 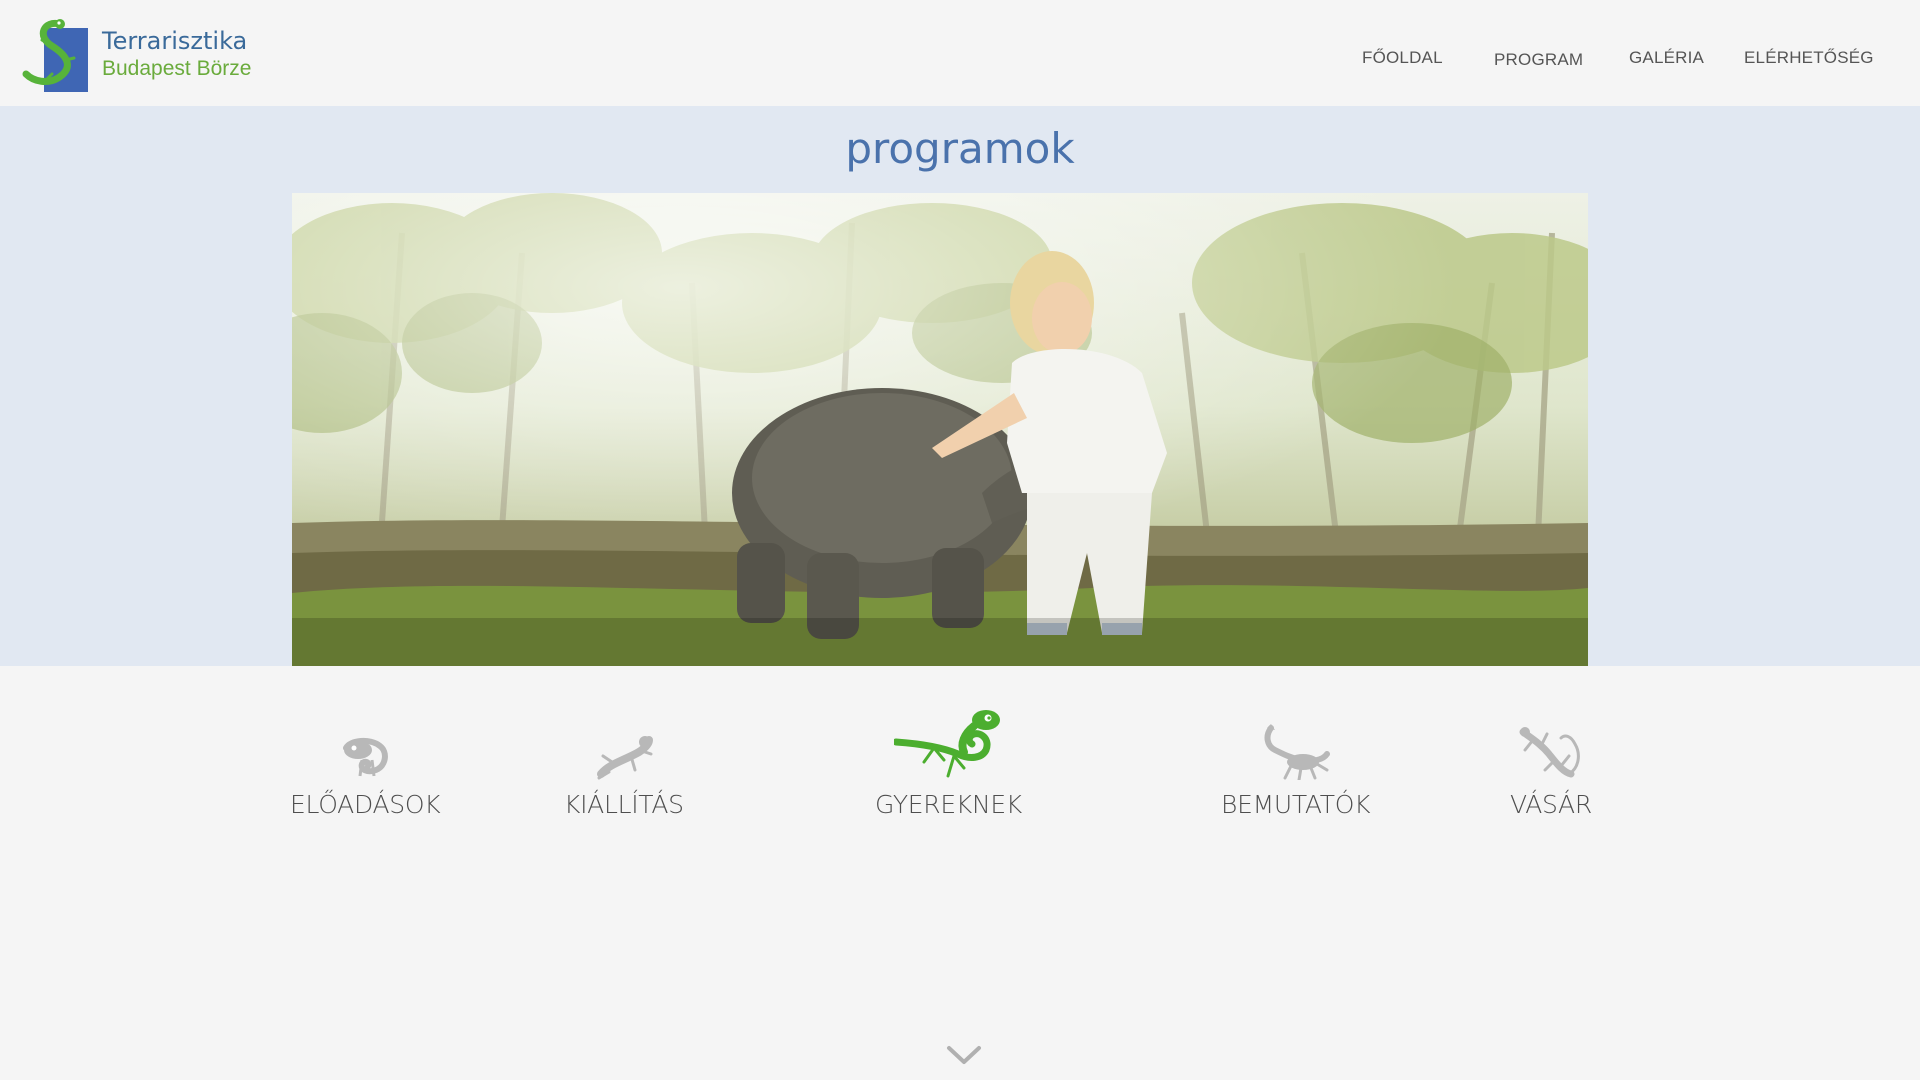 I want to click on category-label: Előadások, so click(x=365, y=804).